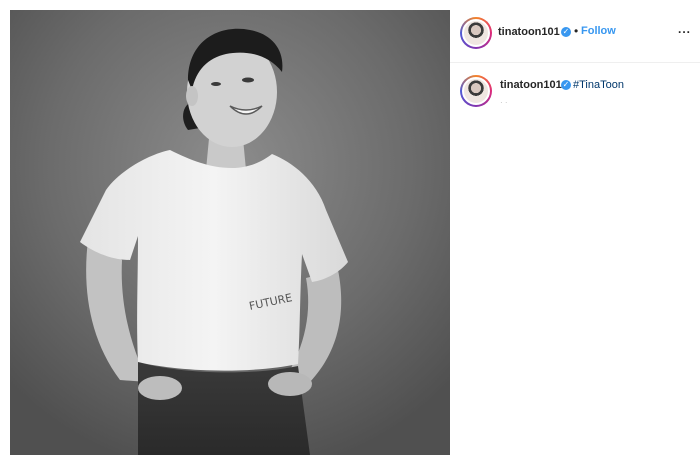  What do you see at coordinates (504, 102) in the screenshot?
I see `caption-faint-text: · ·` at bounding box center [504, 102].